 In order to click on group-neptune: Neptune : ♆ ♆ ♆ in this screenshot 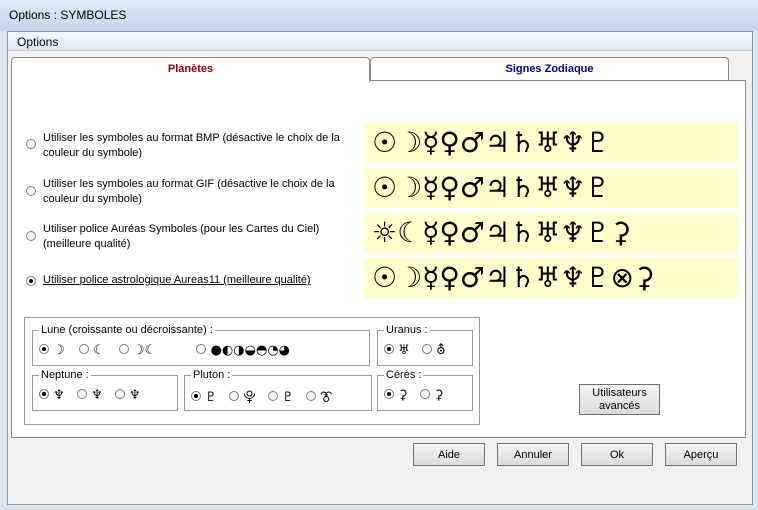, I will do `click(105, 390)`.